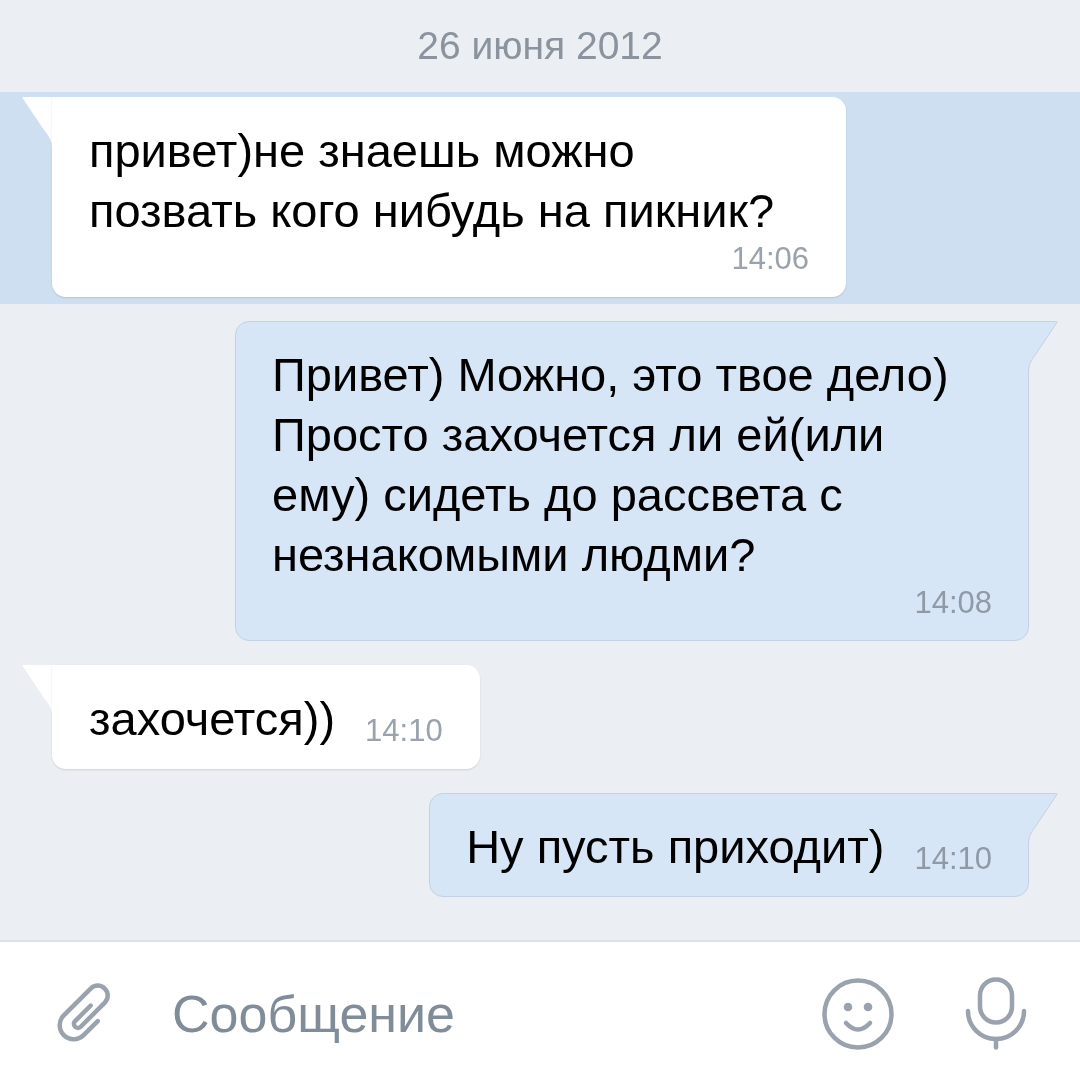 Image resolution: width=1080 pixels, height=1085 pixels. Describe the element at coordinates (953, 603) in the screenshot. I see `message-time: 14:08` at that location.